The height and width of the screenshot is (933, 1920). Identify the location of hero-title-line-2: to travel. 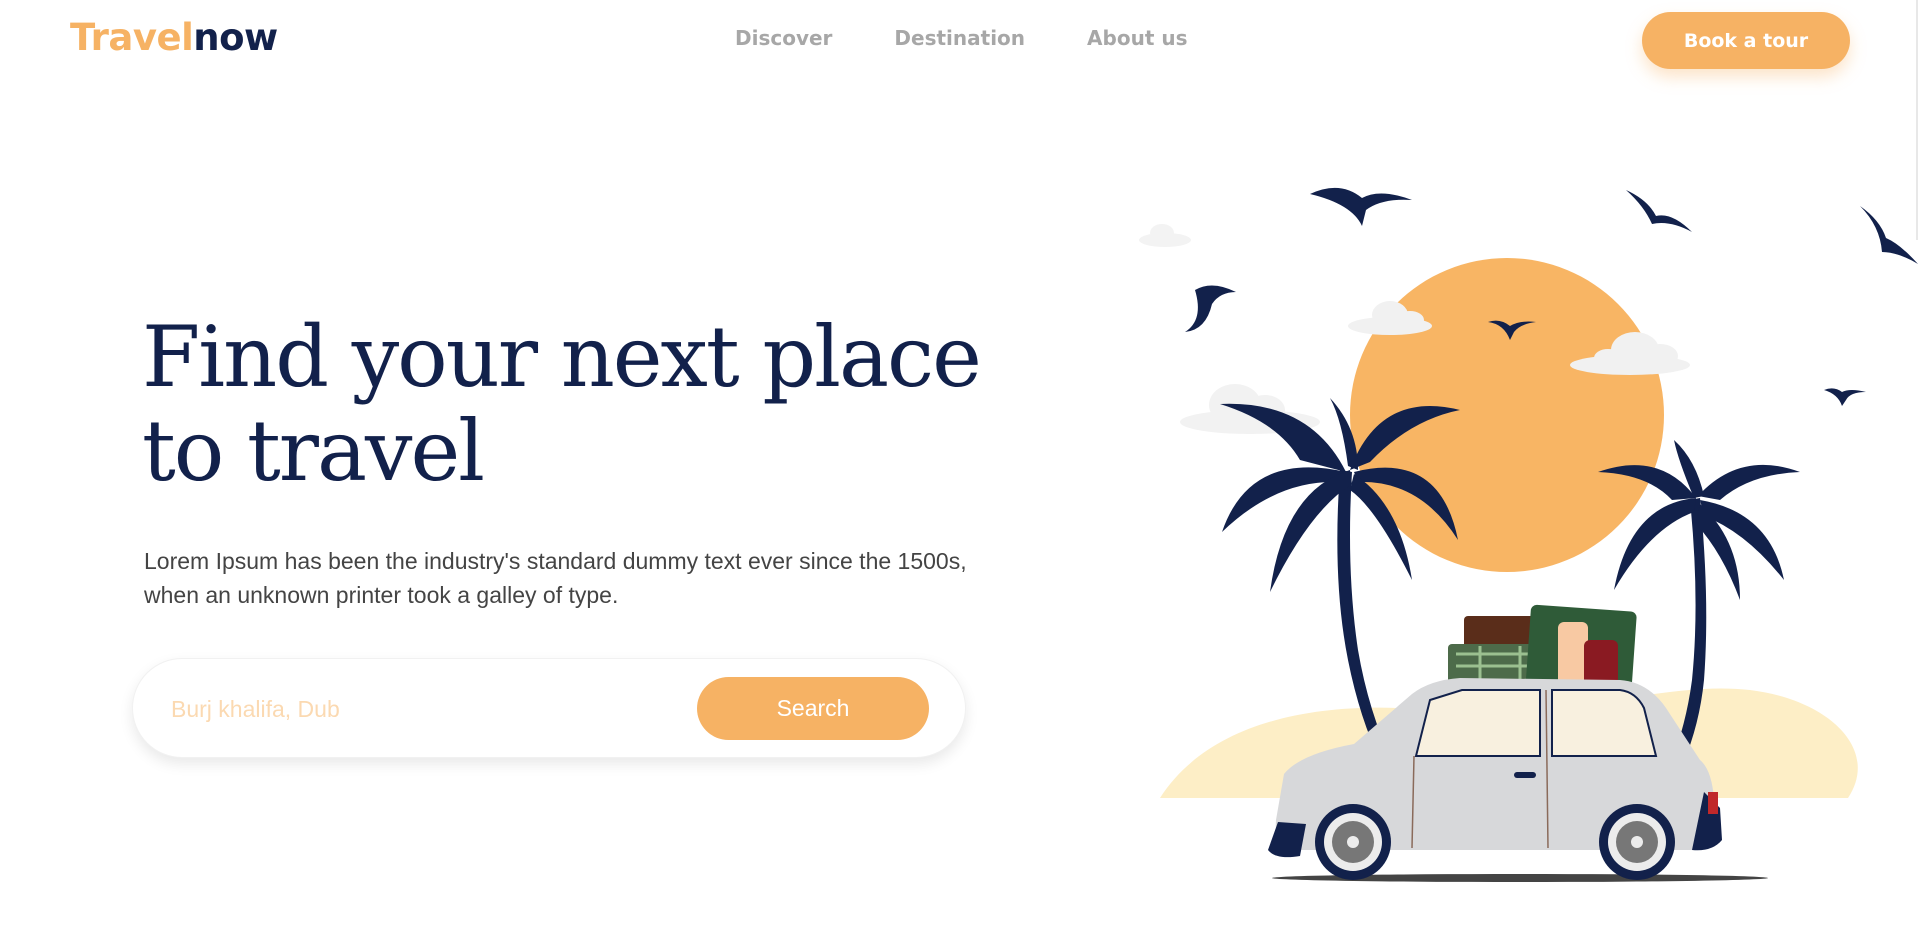
(313, 451).